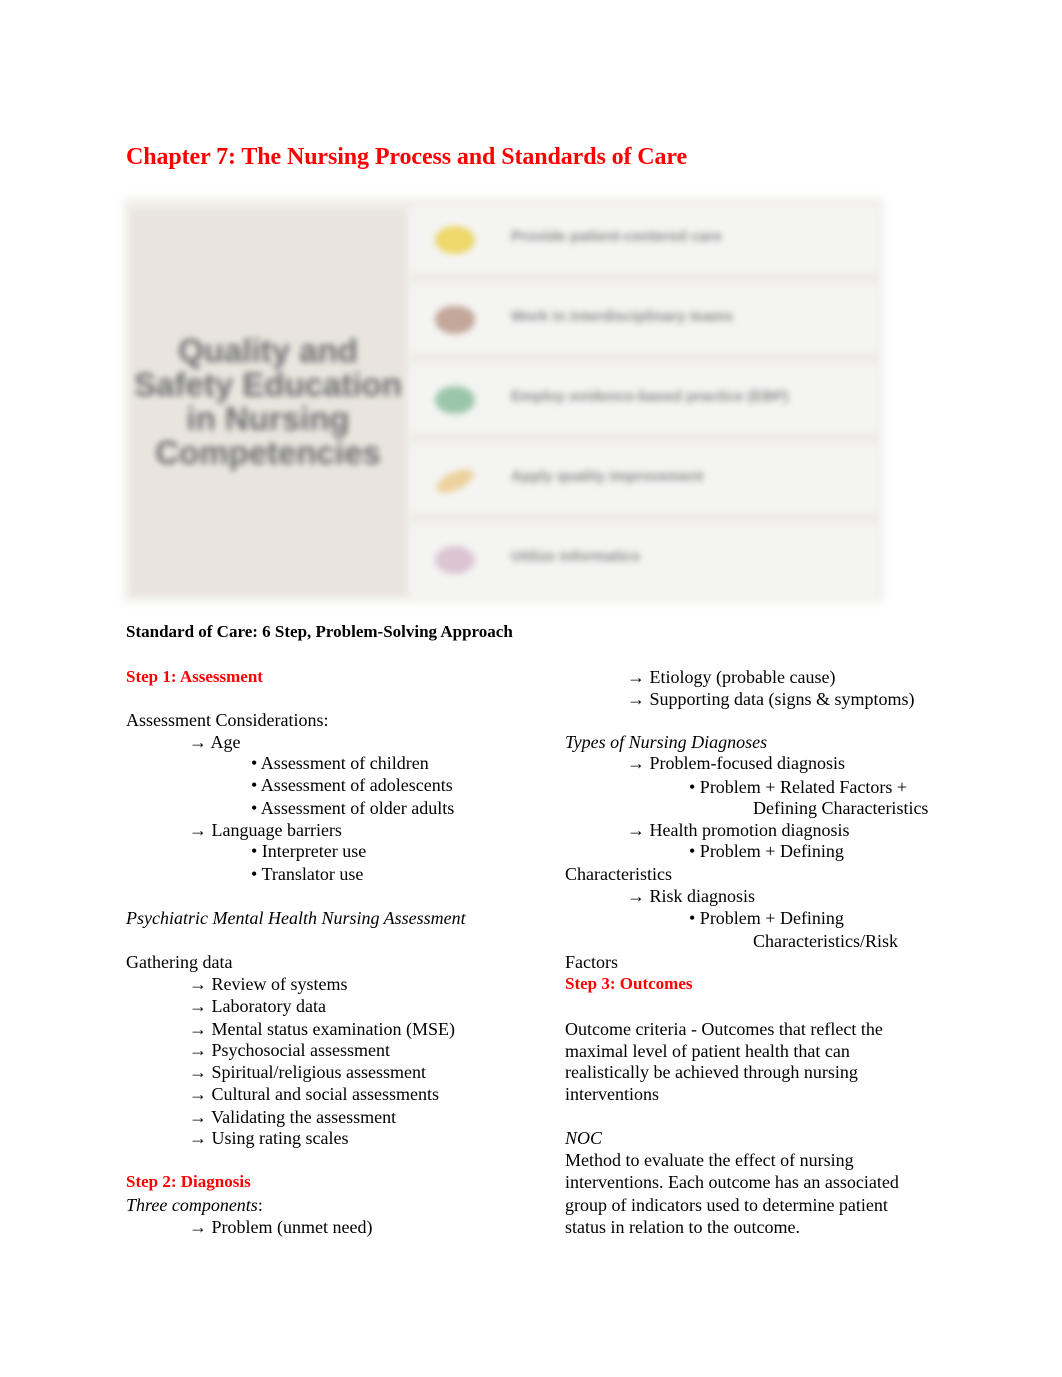 The width and height of the screenshot is (1062, 1377). What do you see at coordinates (260, 1205) in the screenshot?
I see `three-components-colon: :` at bounding box center [260, 1205].